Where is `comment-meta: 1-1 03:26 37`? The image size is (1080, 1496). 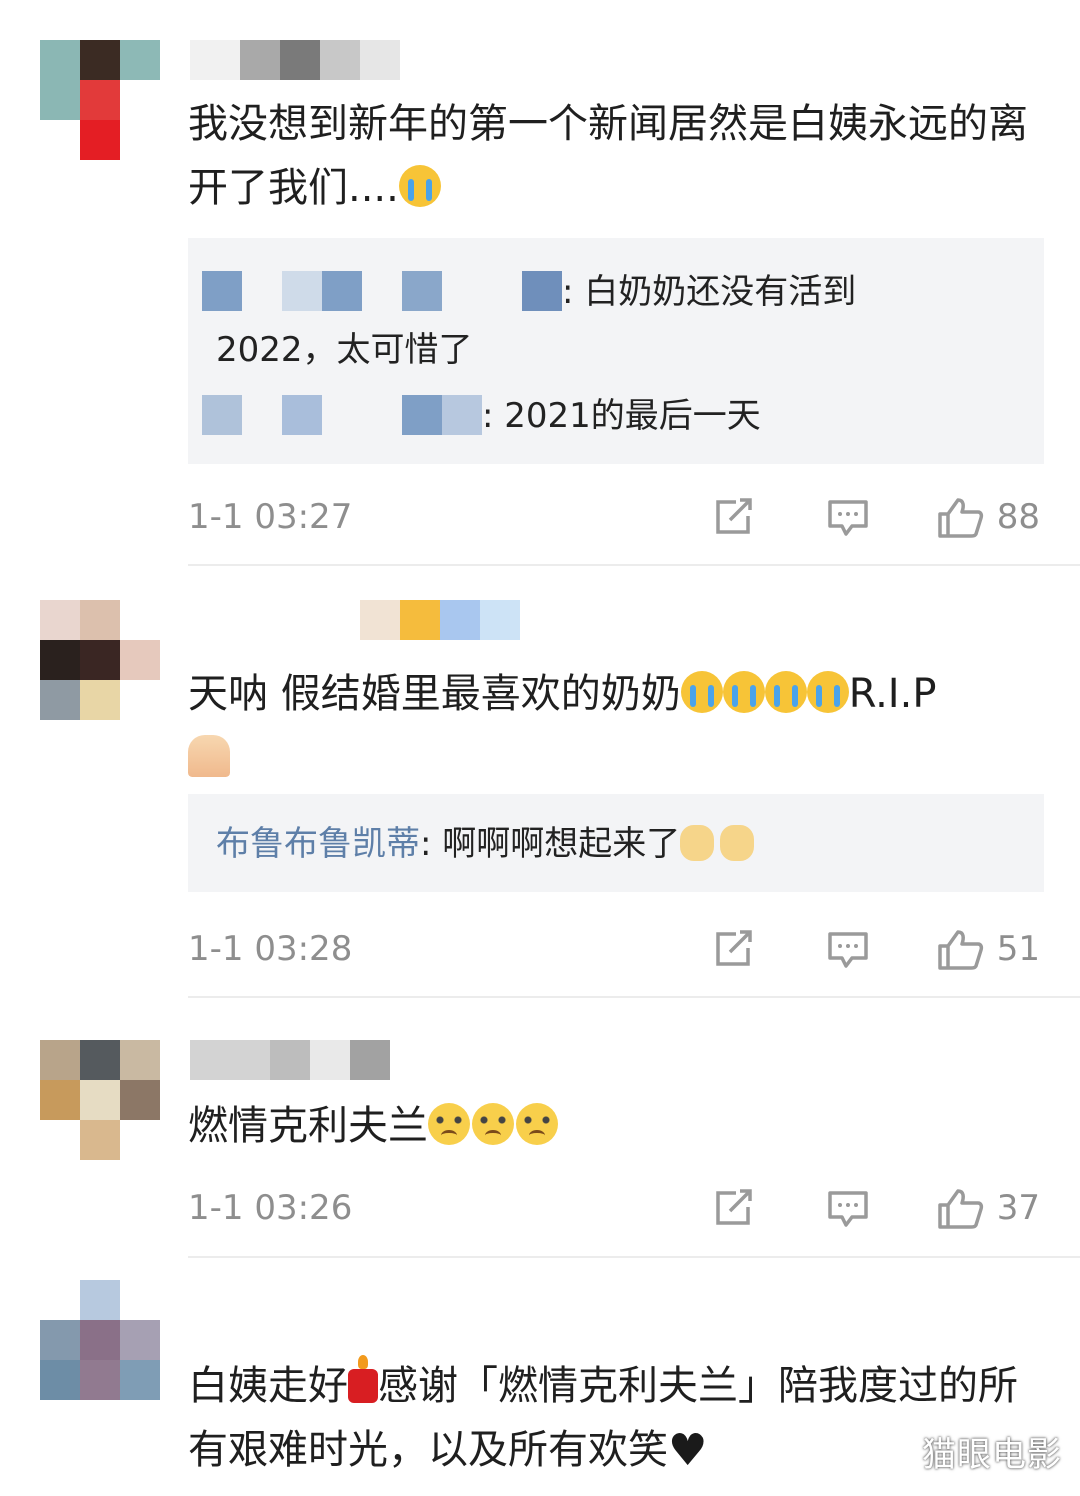 comment-meta: 1-1 03:26 37 is located at coordinates (618, 1208).